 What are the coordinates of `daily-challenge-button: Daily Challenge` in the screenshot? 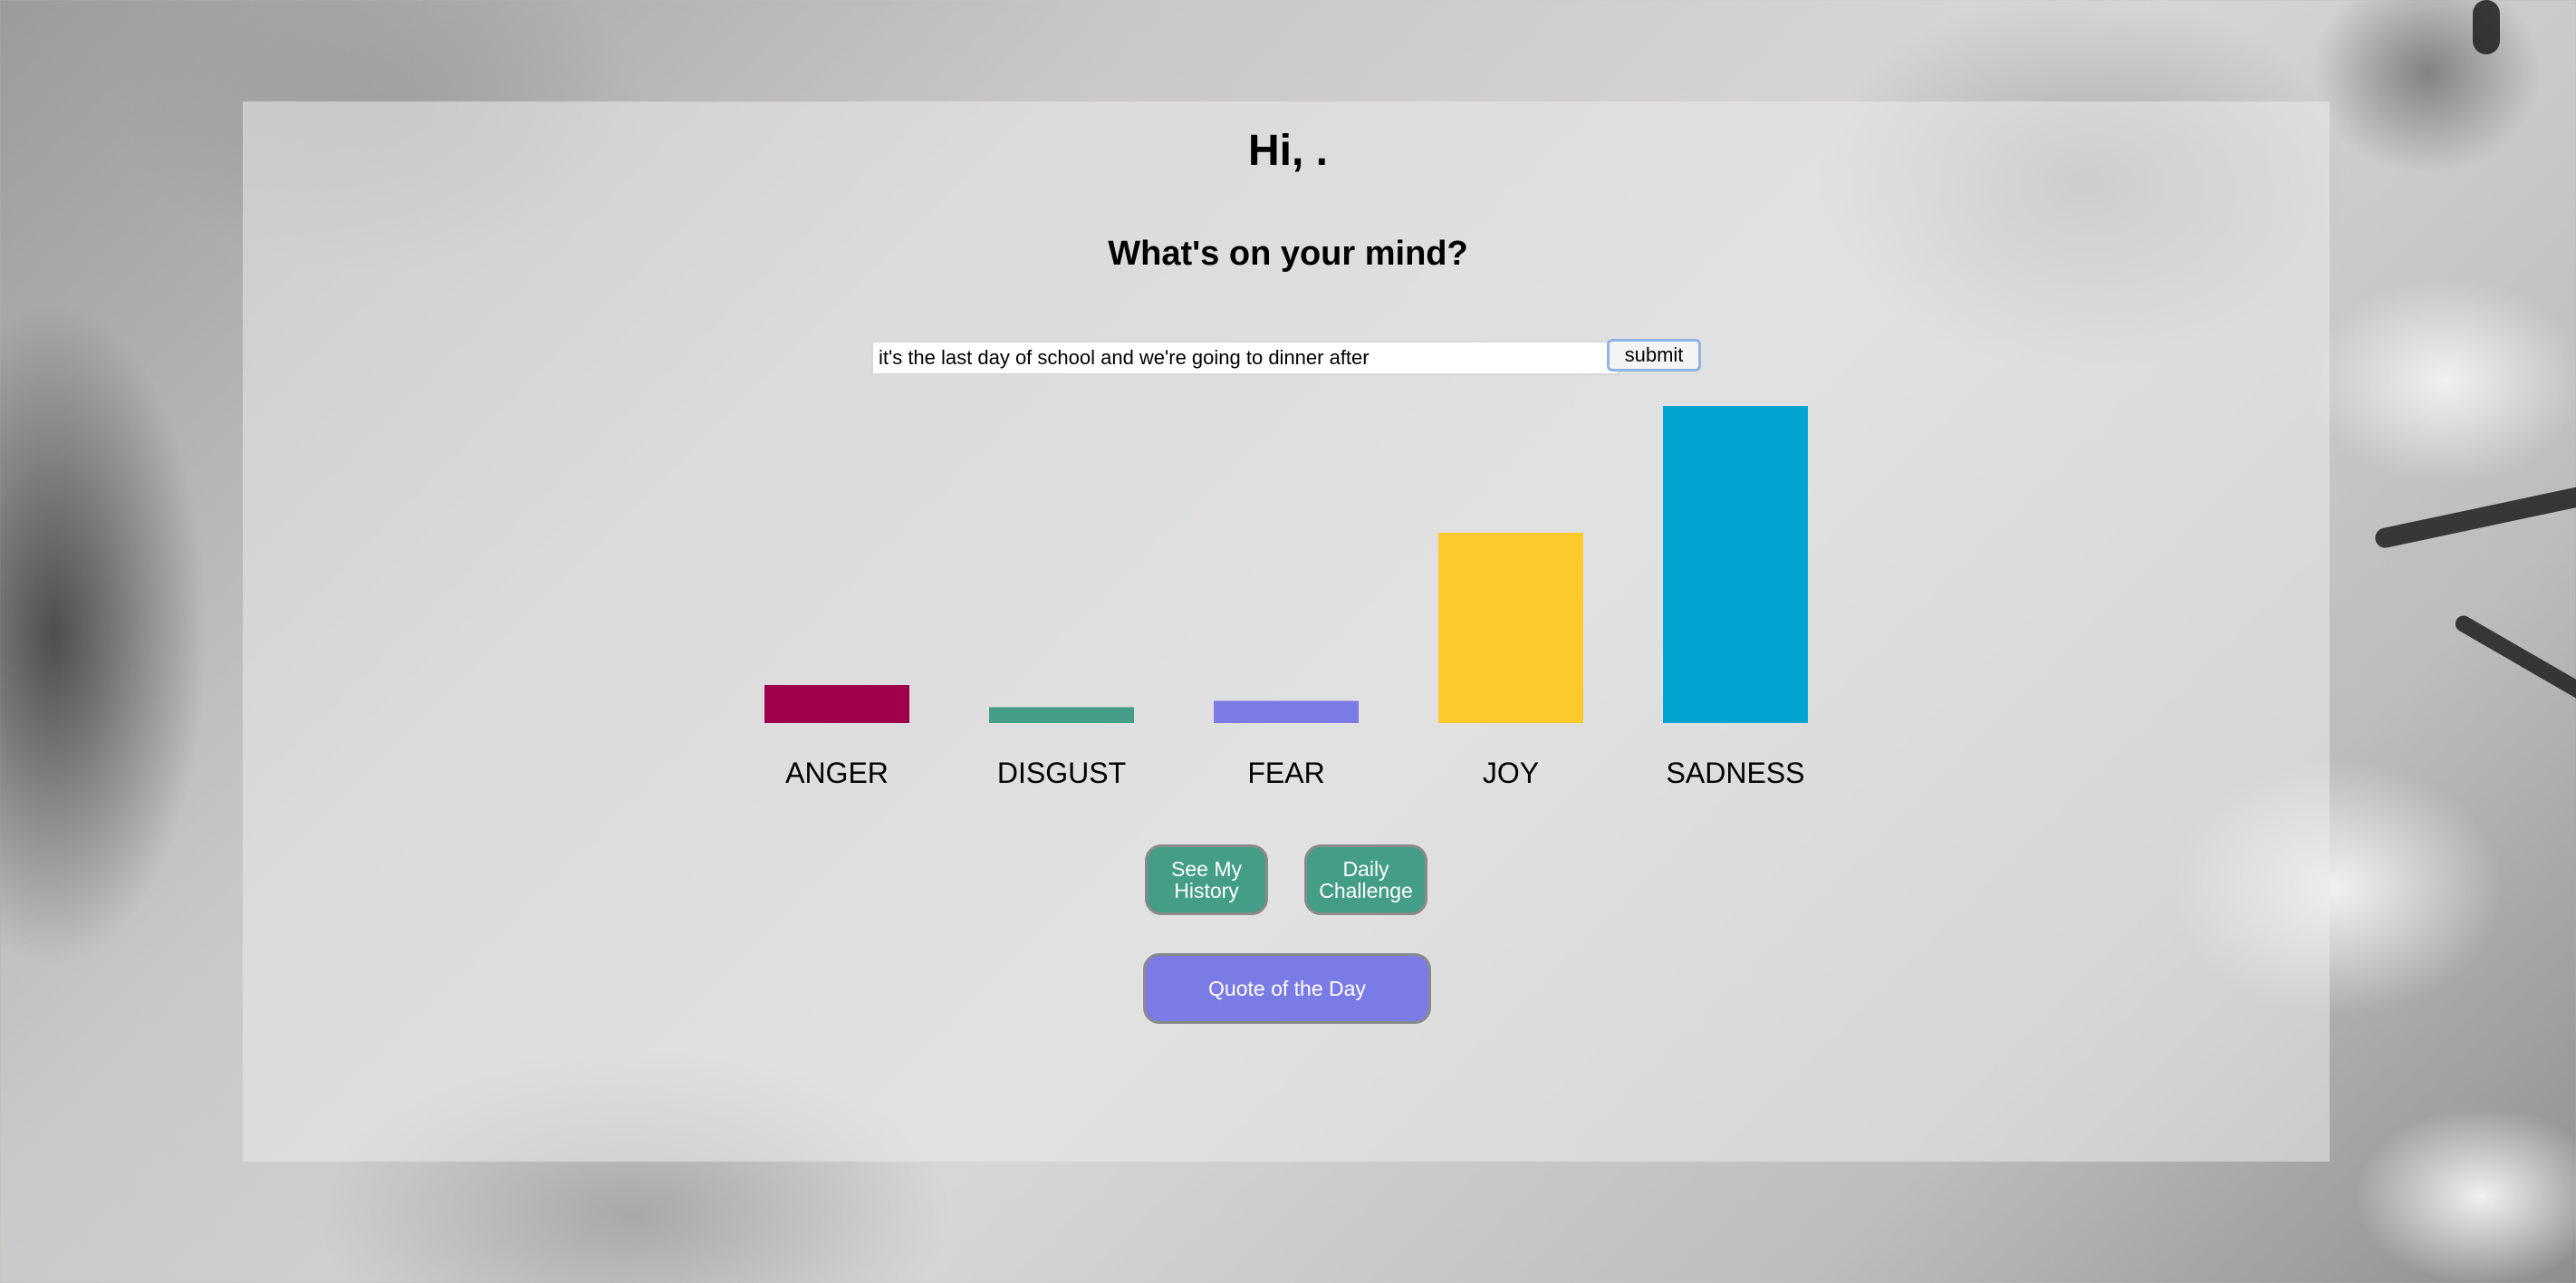 It's located at (1365, 879).